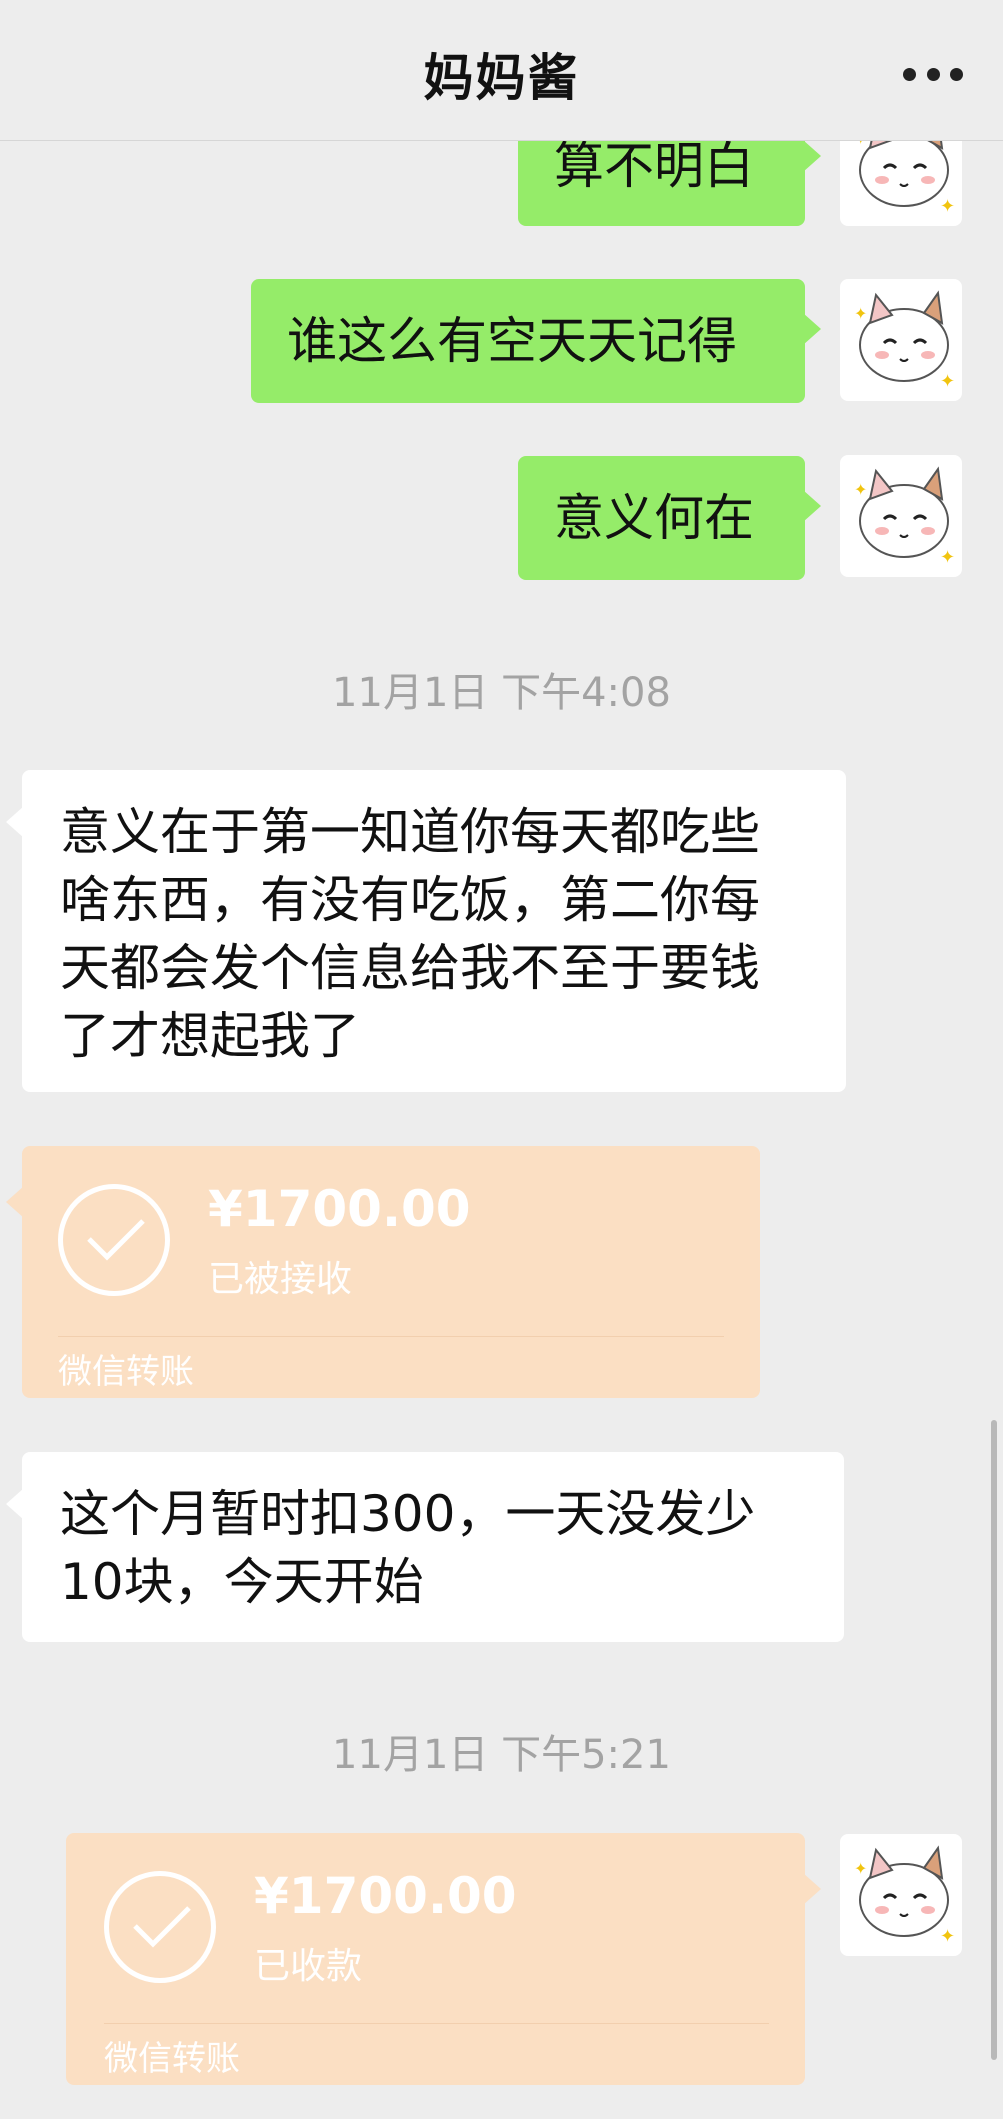 Image resolution: width=1003 pixels, height=2119 pixels. What do you see at coordinates (501, 78) in the screenshot?
I see `chat-title: 妈妈酱` at bounding box center [501, 78].